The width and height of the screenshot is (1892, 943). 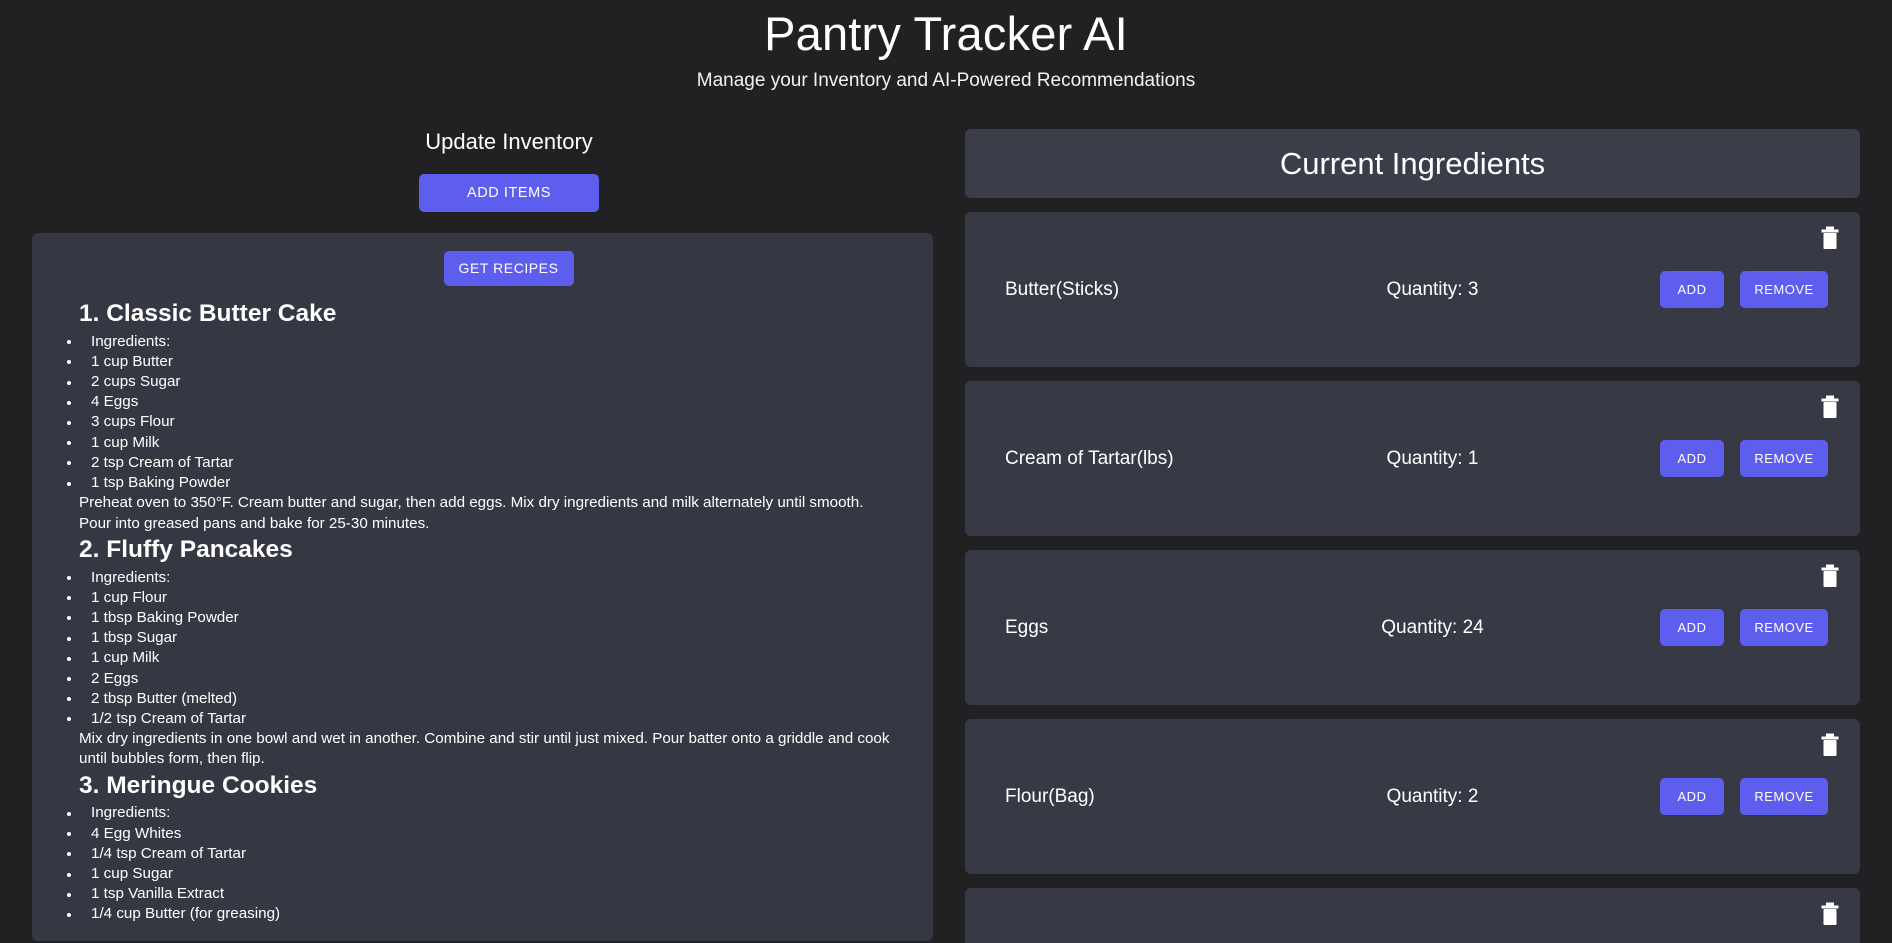 What do you see at coordinates (493, 422) in the screenshot?
I see `recipe-ingredient: 3 cups Flour` at bounding box center [493, 422].